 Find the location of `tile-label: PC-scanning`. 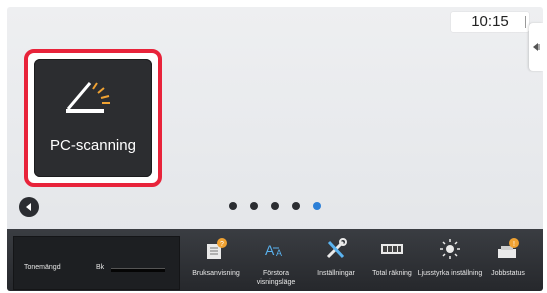

tile-label: PC-scanning is located at coordinates (93, 145).